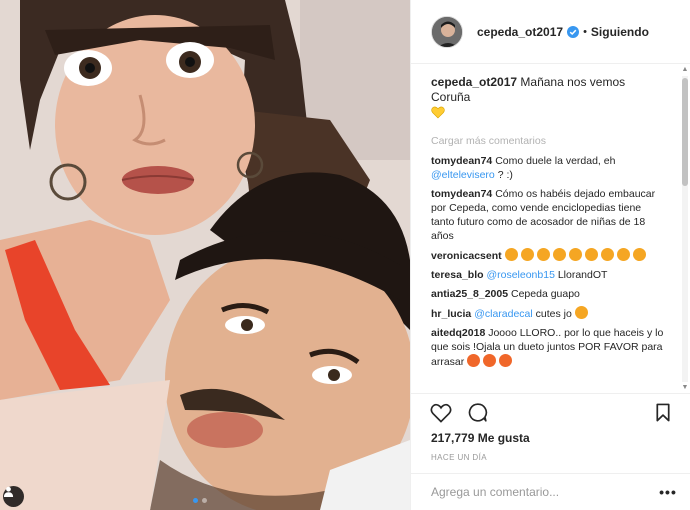  I want to click on post-actions, so click(550, 412).